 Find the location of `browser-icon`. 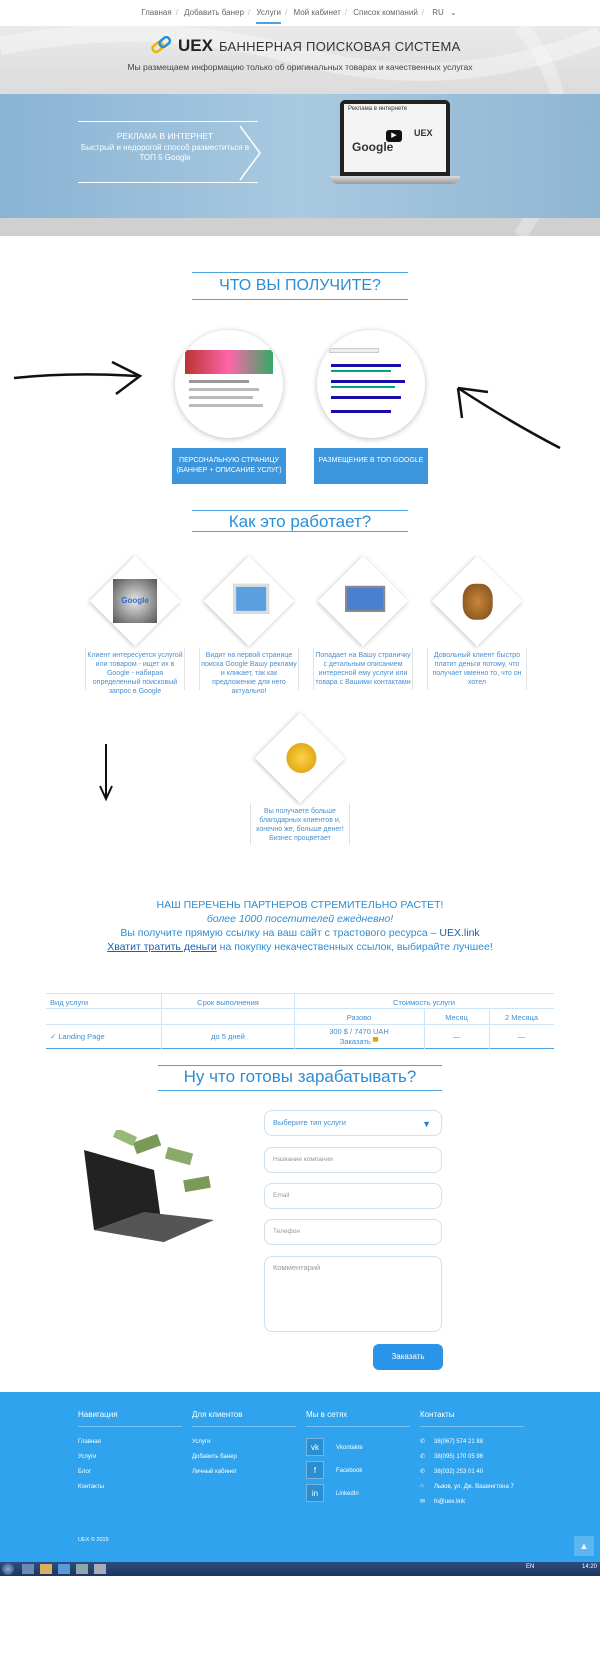

browser-icon is located at coordinates (64, 1569).